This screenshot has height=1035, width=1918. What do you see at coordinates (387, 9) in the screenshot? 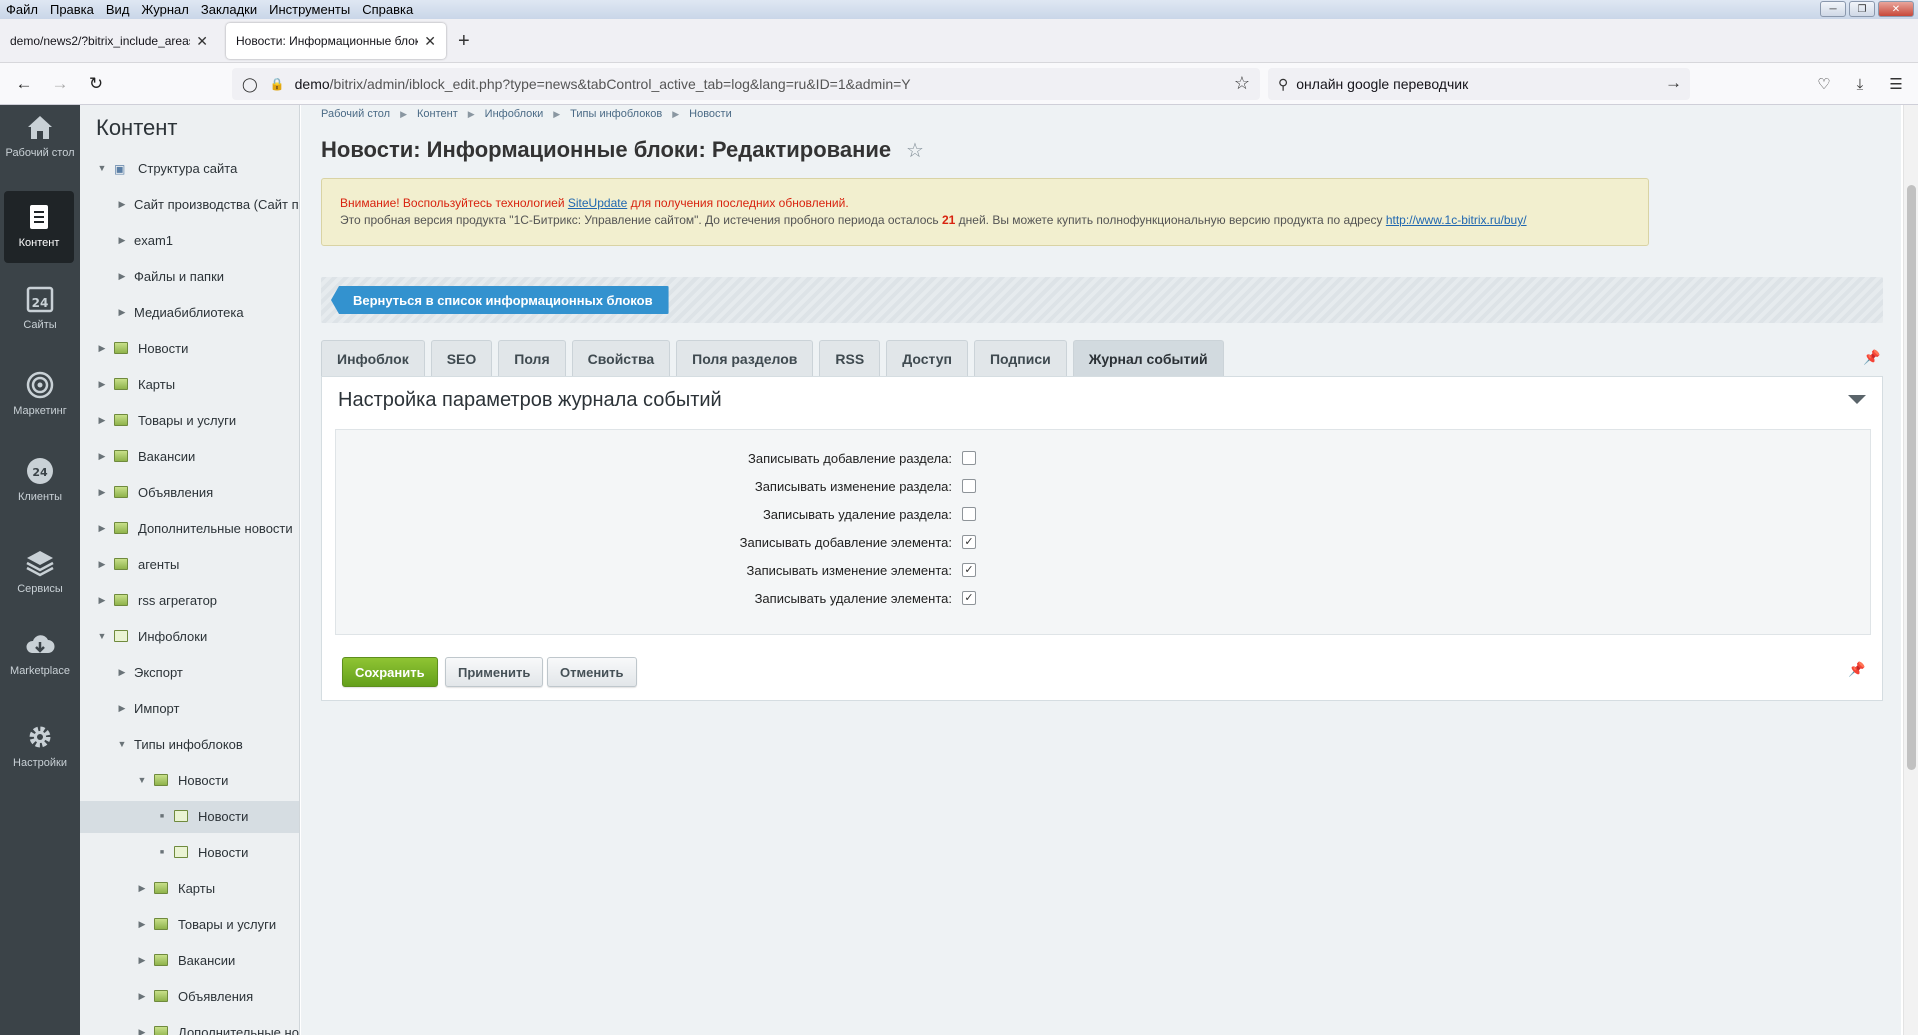
I see `menu-help: Справка` at bounding box center [387, 9].